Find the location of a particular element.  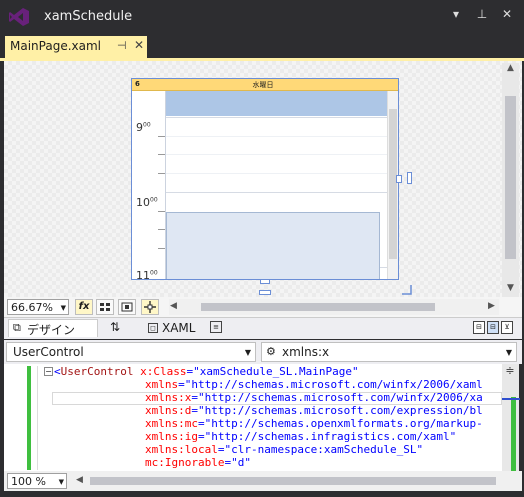

all-day-area is located at coordinates (276, 103).